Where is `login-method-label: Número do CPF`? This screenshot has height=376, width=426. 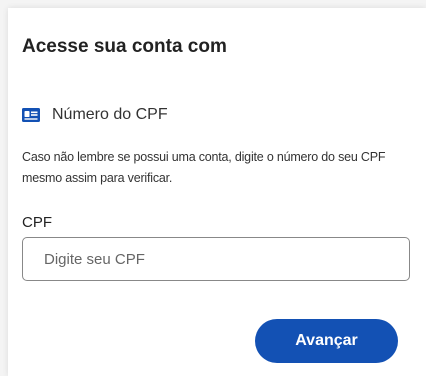
login-method-label: Número do CPF is located at coordinates (110, 114).